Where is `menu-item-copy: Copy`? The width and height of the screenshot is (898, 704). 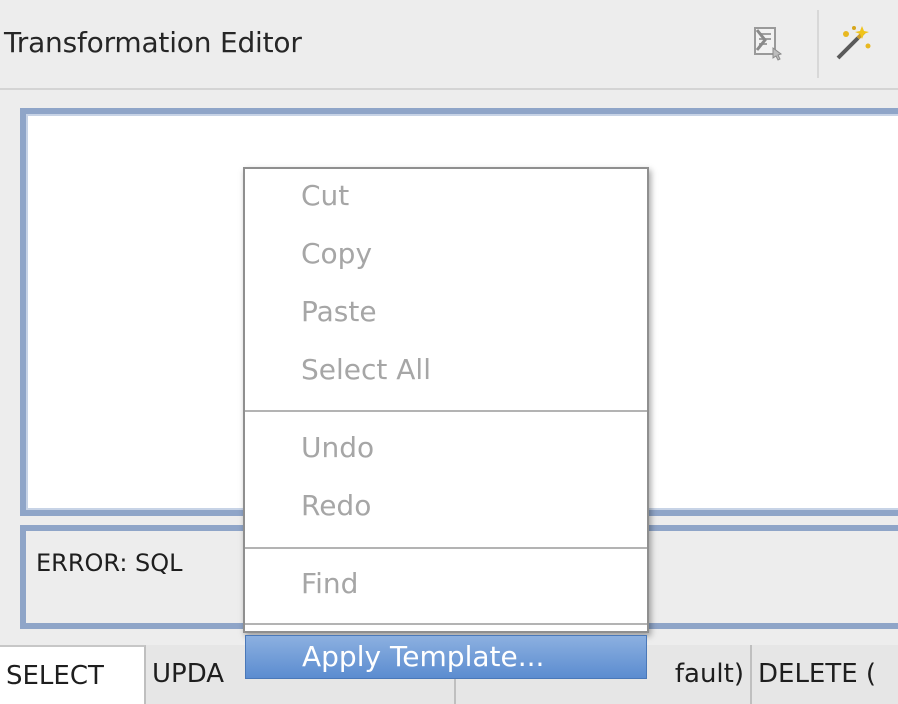
menu-item-copy: Copy is located at coordinates (446, 254).